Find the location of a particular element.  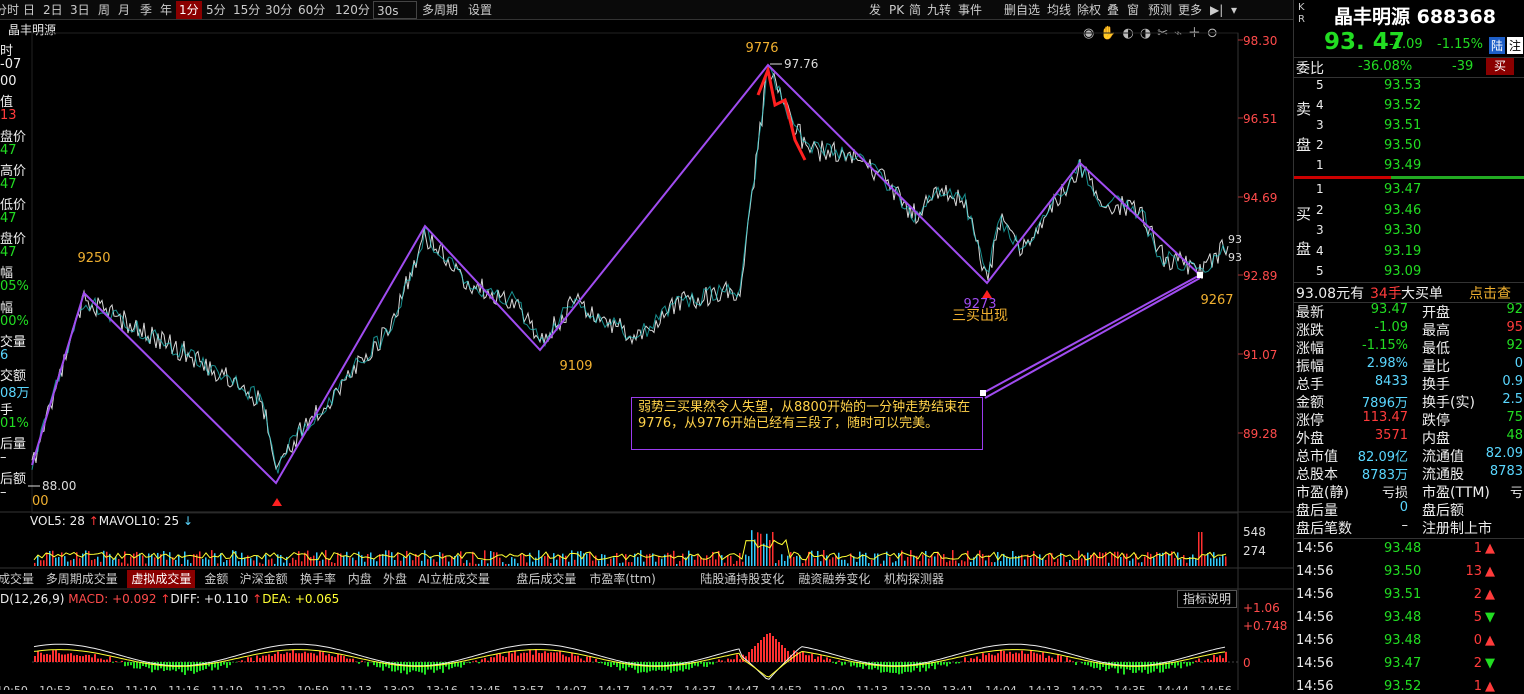

indicator-tab-13: 机构探测器 is located at coordinates (914, 579).